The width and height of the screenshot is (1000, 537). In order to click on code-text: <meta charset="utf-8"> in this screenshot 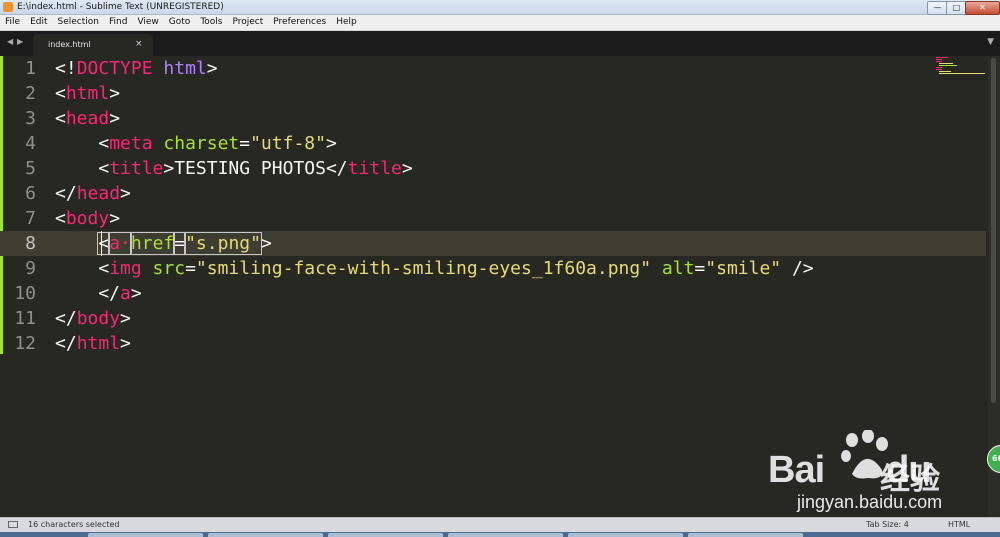, I will do `click(196, 143)`.